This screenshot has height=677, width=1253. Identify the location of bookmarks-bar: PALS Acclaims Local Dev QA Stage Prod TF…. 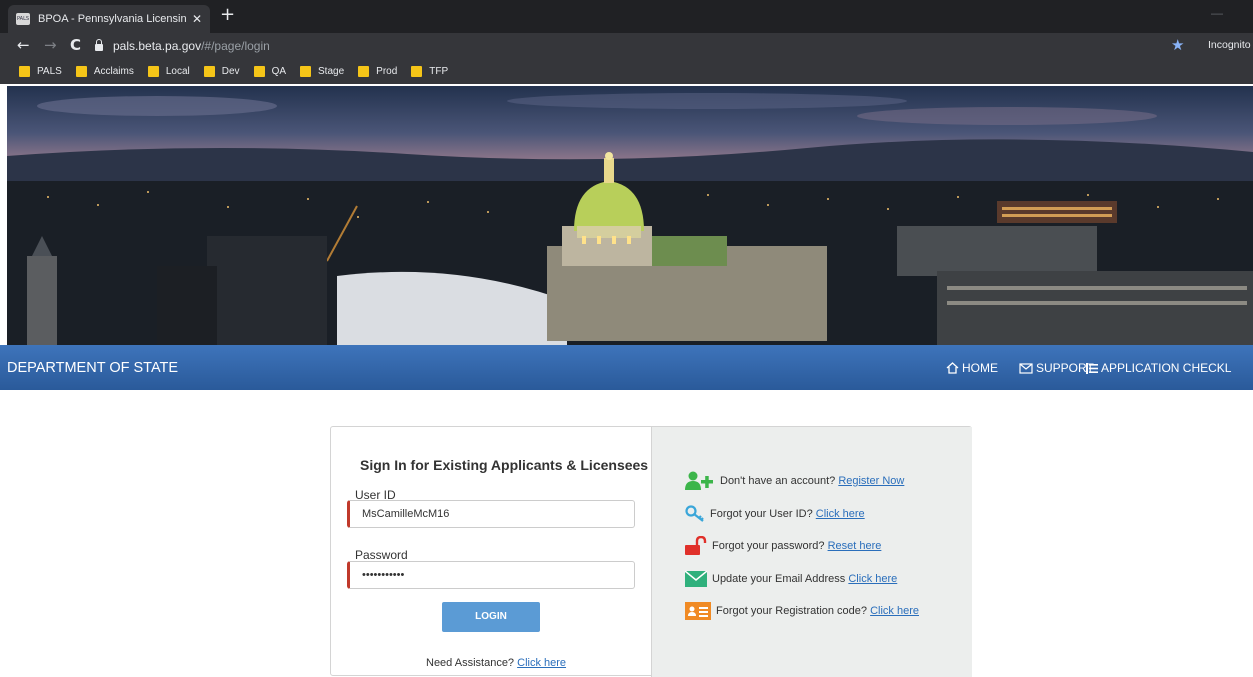
(626, 71).